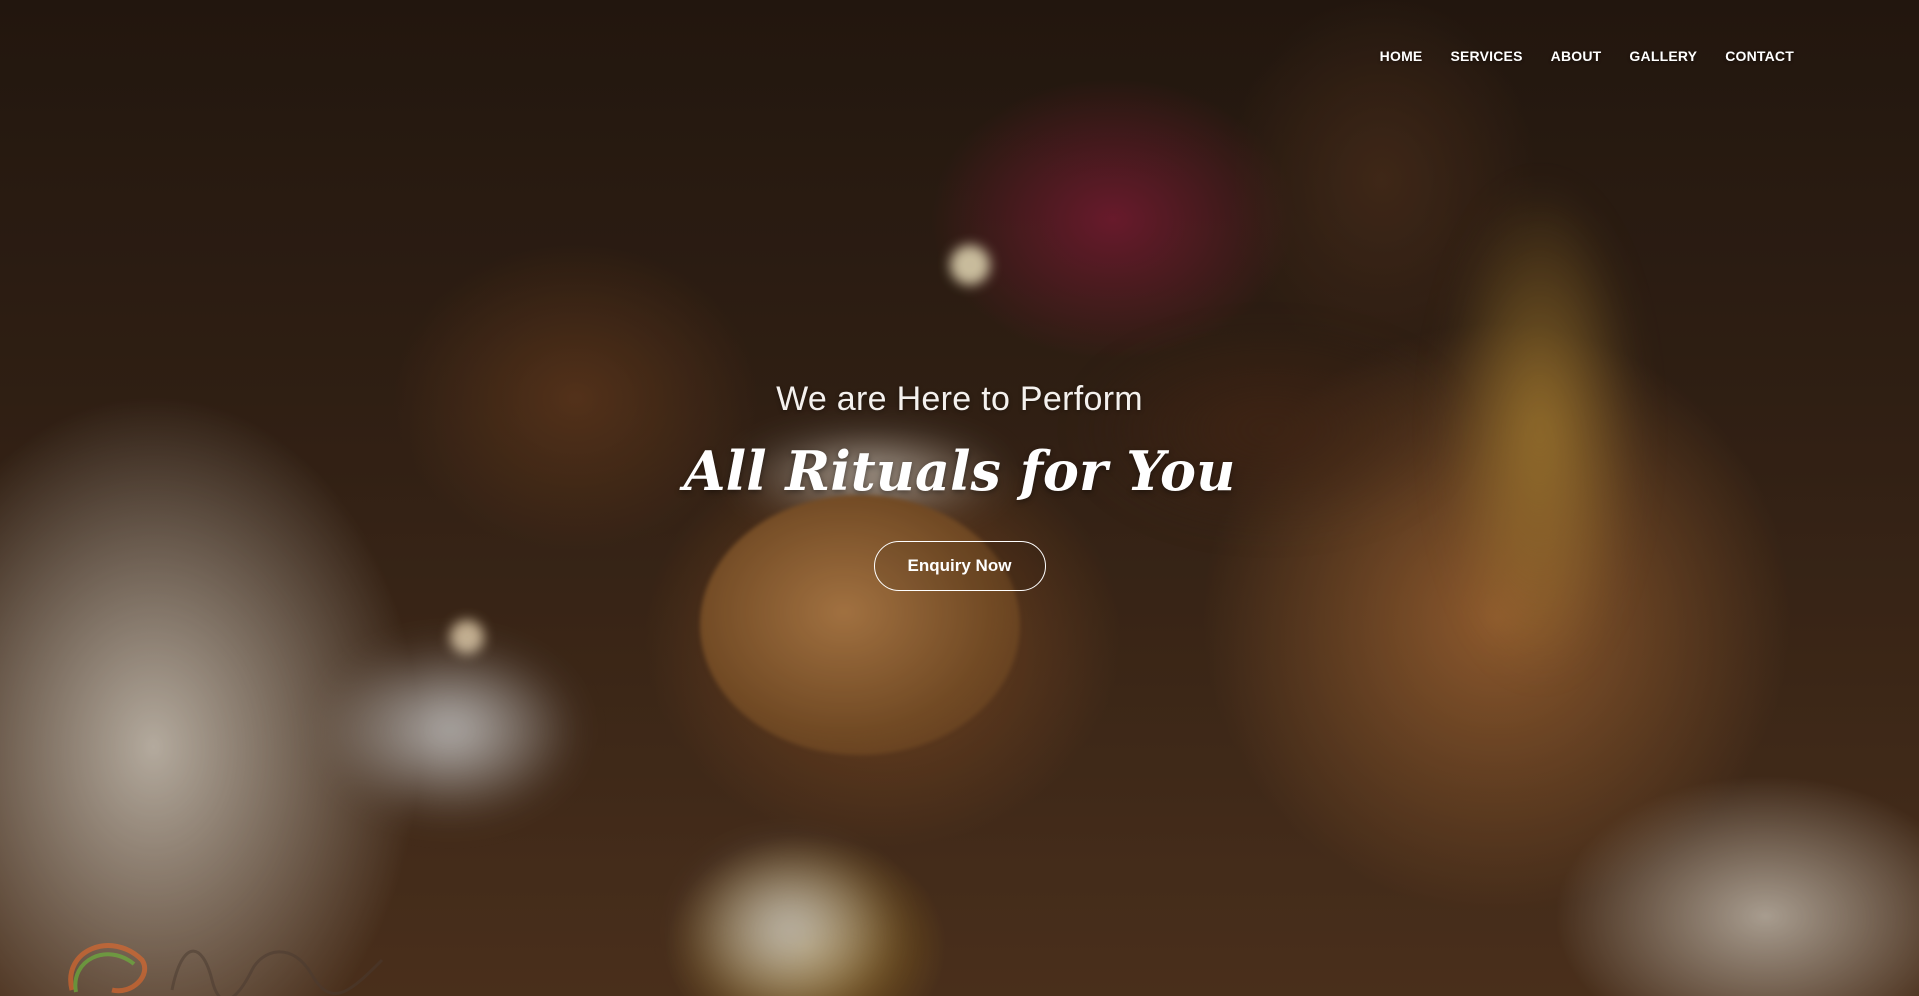 This screenshot has width=1919, height=996. What do you see at coordinates (1486, 56) in the screenshot?
I see `nav-services-link: SERVICES` at bounding box center [1486, 56].